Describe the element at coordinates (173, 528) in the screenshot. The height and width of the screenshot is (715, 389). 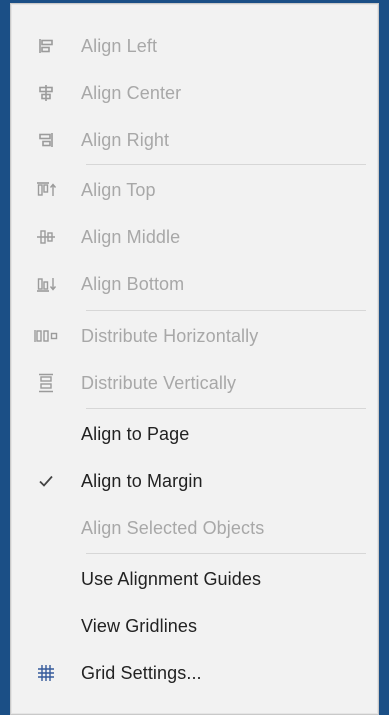
I see `menu-label: Align Selected Objects` at that location.